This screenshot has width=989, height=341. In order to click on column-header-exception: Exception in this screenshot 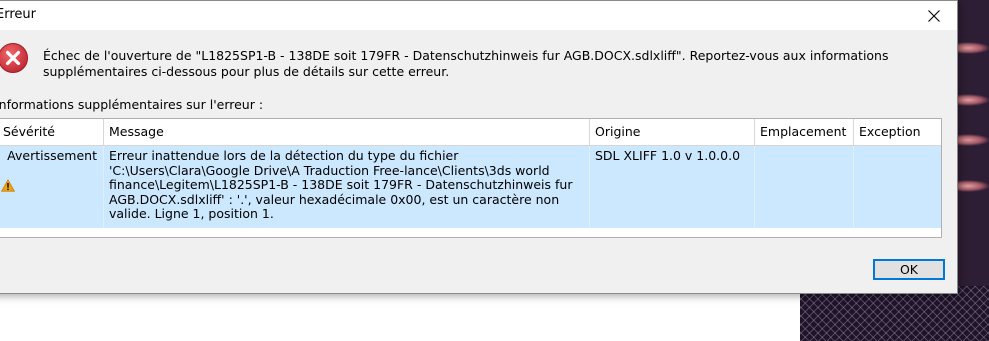, I will do `click(897, 132)`.